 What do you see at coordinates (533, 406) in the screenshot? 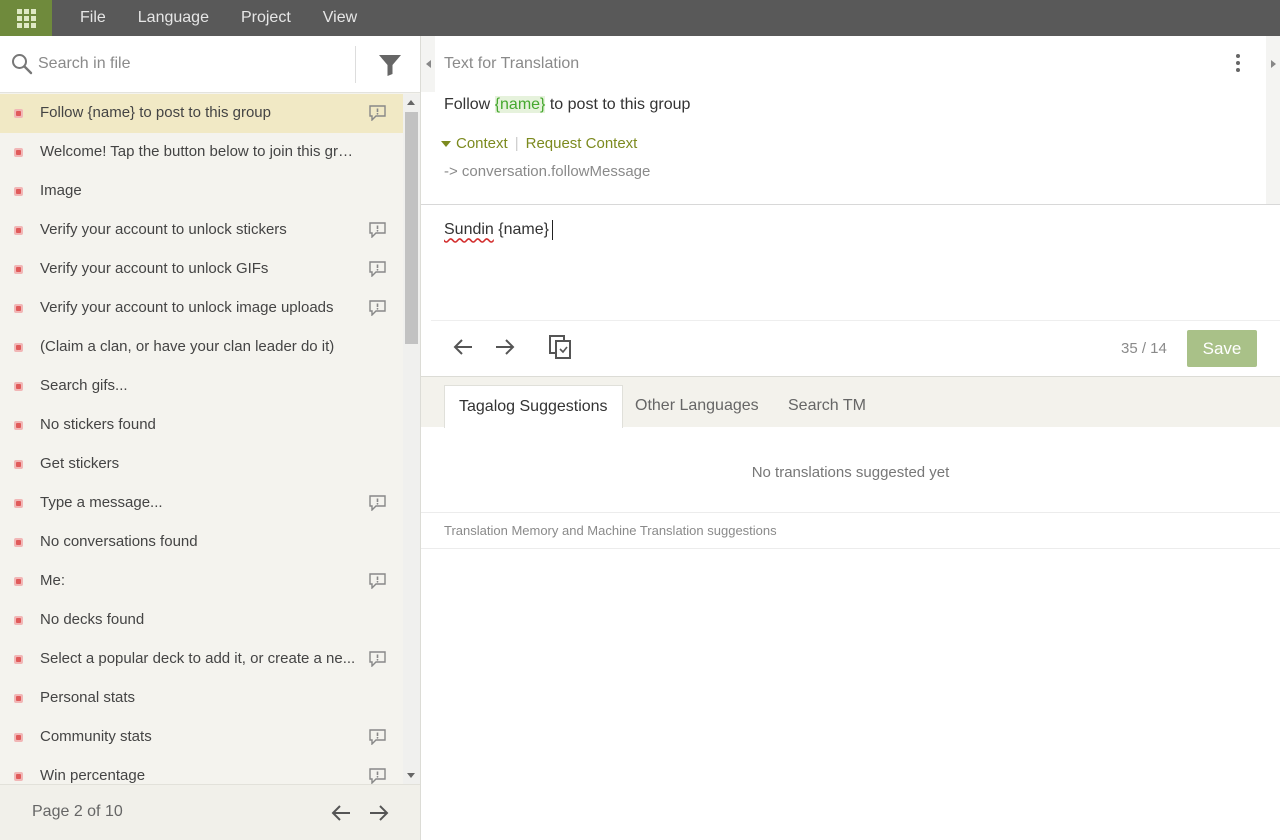
I see `tab-tagalog-suggestions: Tagalog Suggestions` at bounding box center [533, 406].